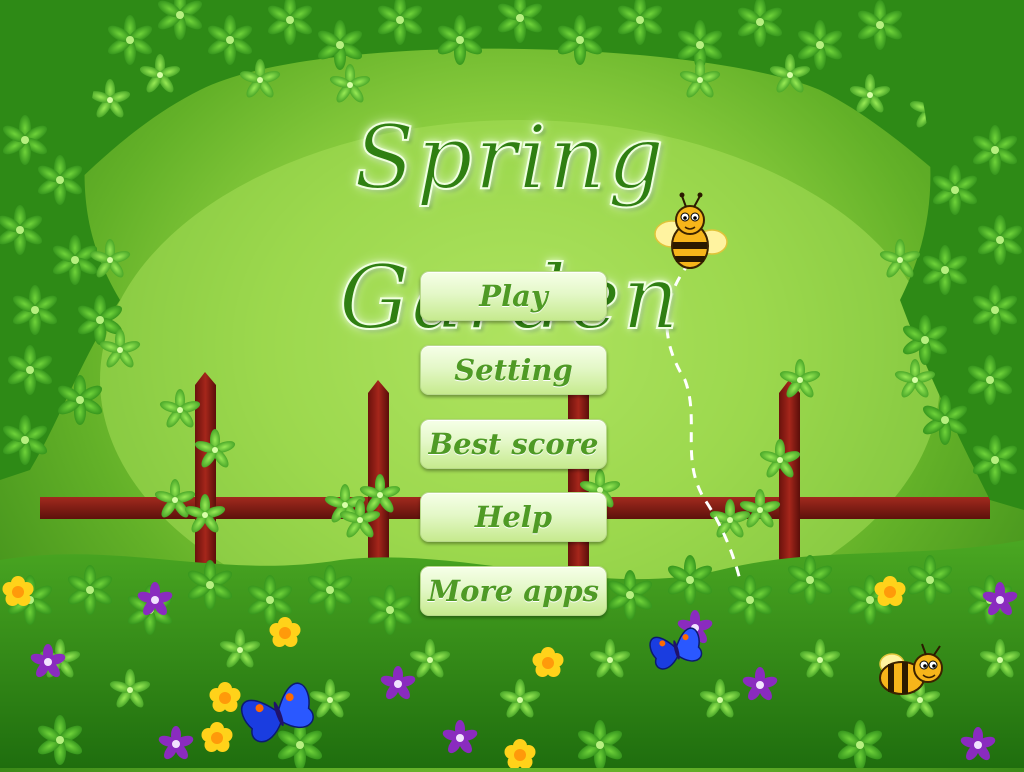  Describe the element at coordinates (509, 227) in the screenshot. I see `game-title: Spring Garden` at that location.